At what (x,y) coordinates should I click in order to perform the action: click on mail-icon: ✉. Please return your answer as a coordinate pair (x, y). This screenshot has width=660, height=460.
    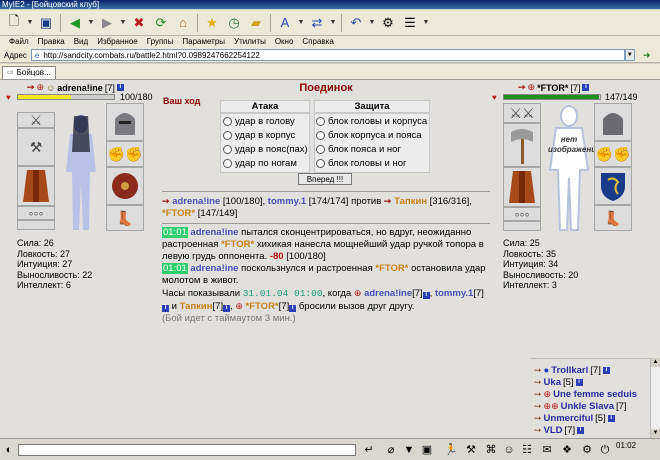
    Looking at the image, I should click on (547, 450).